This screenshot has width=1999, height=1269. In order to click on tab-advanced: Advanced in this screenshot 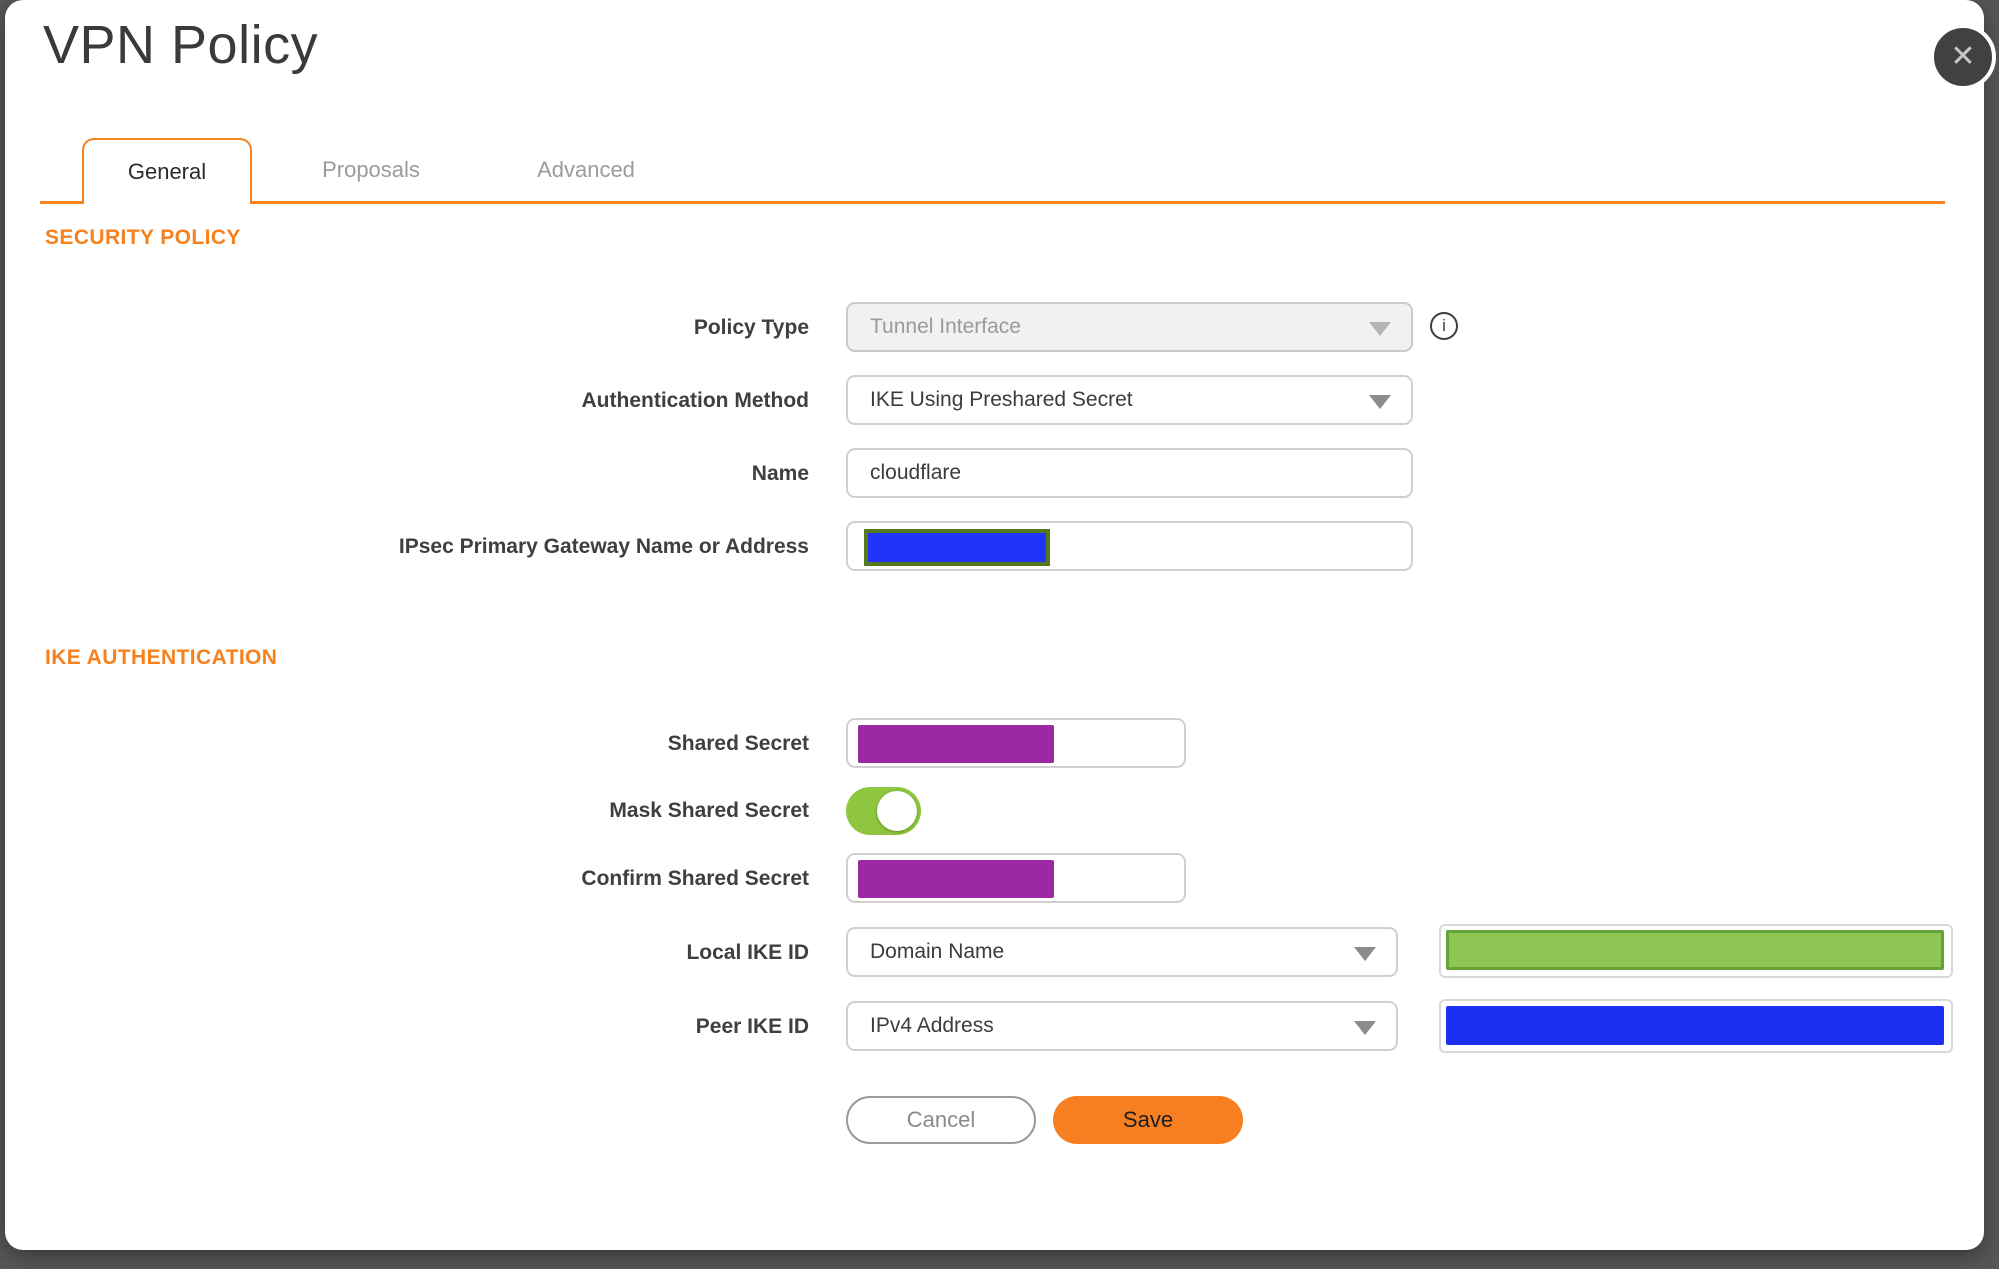, I will do `click(586, 170)`.